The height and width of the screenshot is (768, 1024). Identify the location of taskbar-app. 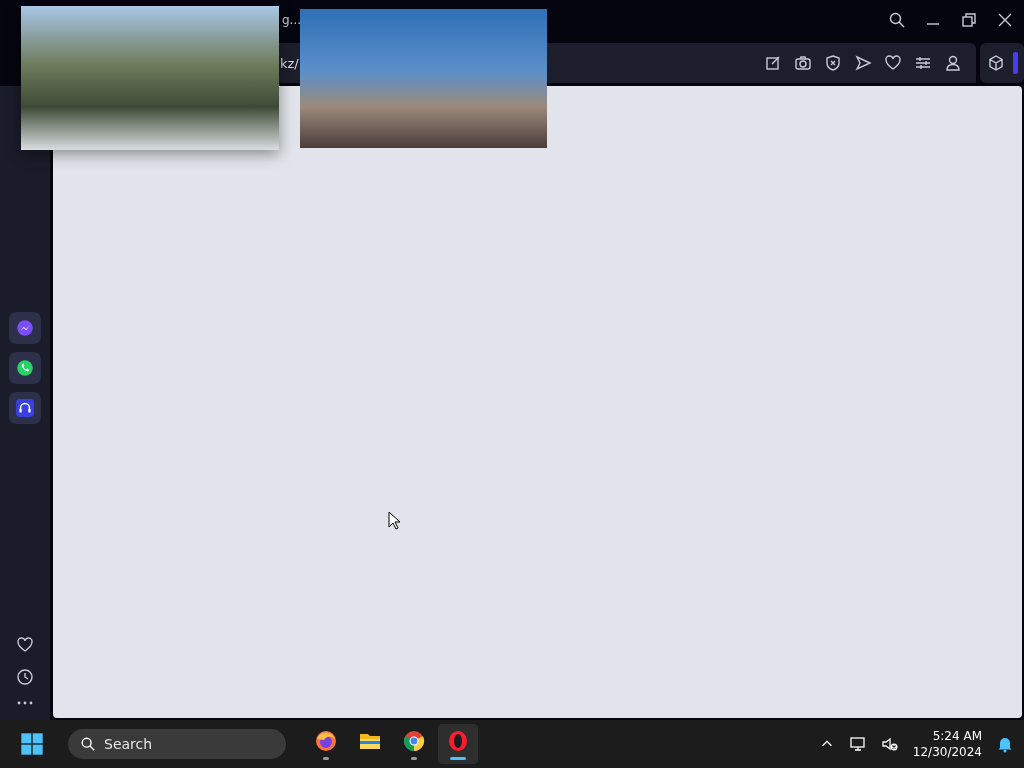
(458, 744).